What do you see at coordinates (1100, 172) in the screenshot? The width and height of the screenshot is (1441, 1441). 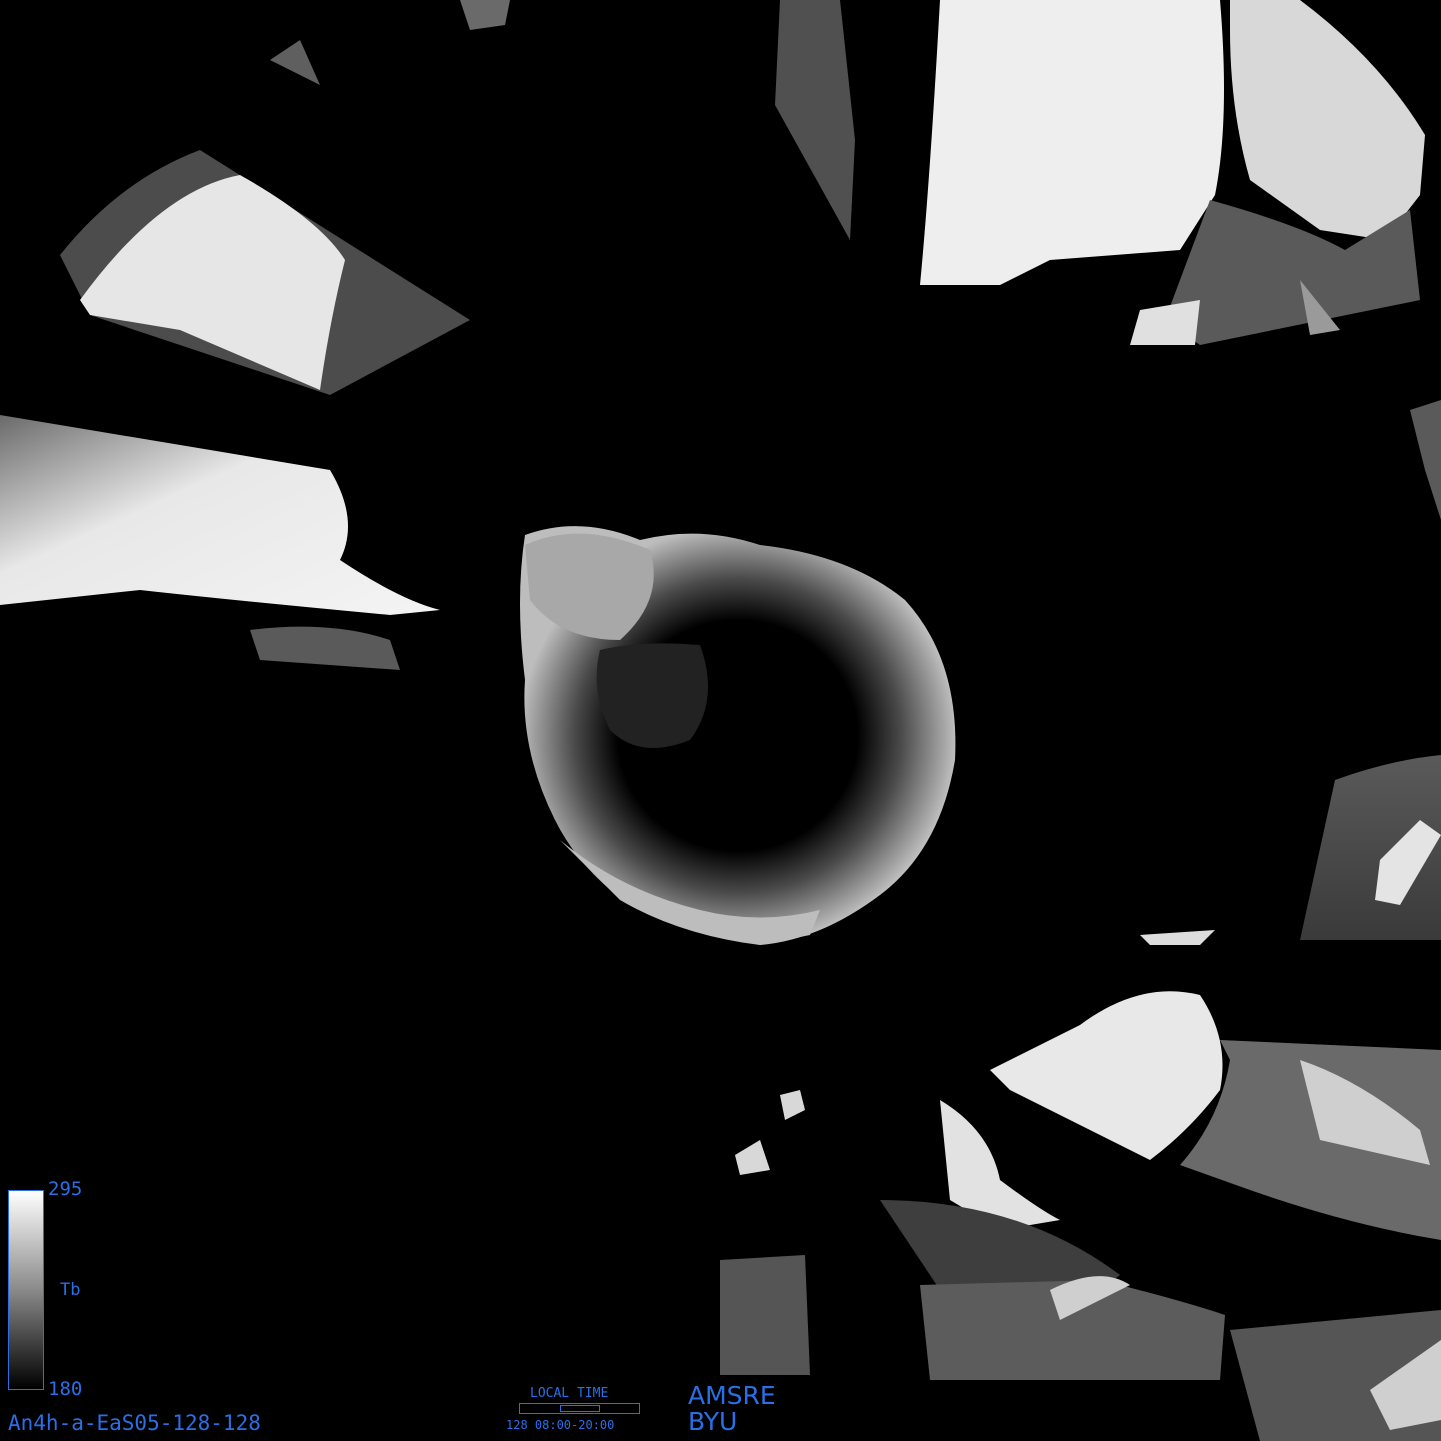 I see `swath-top-right` at bounding box center [1100, 172].